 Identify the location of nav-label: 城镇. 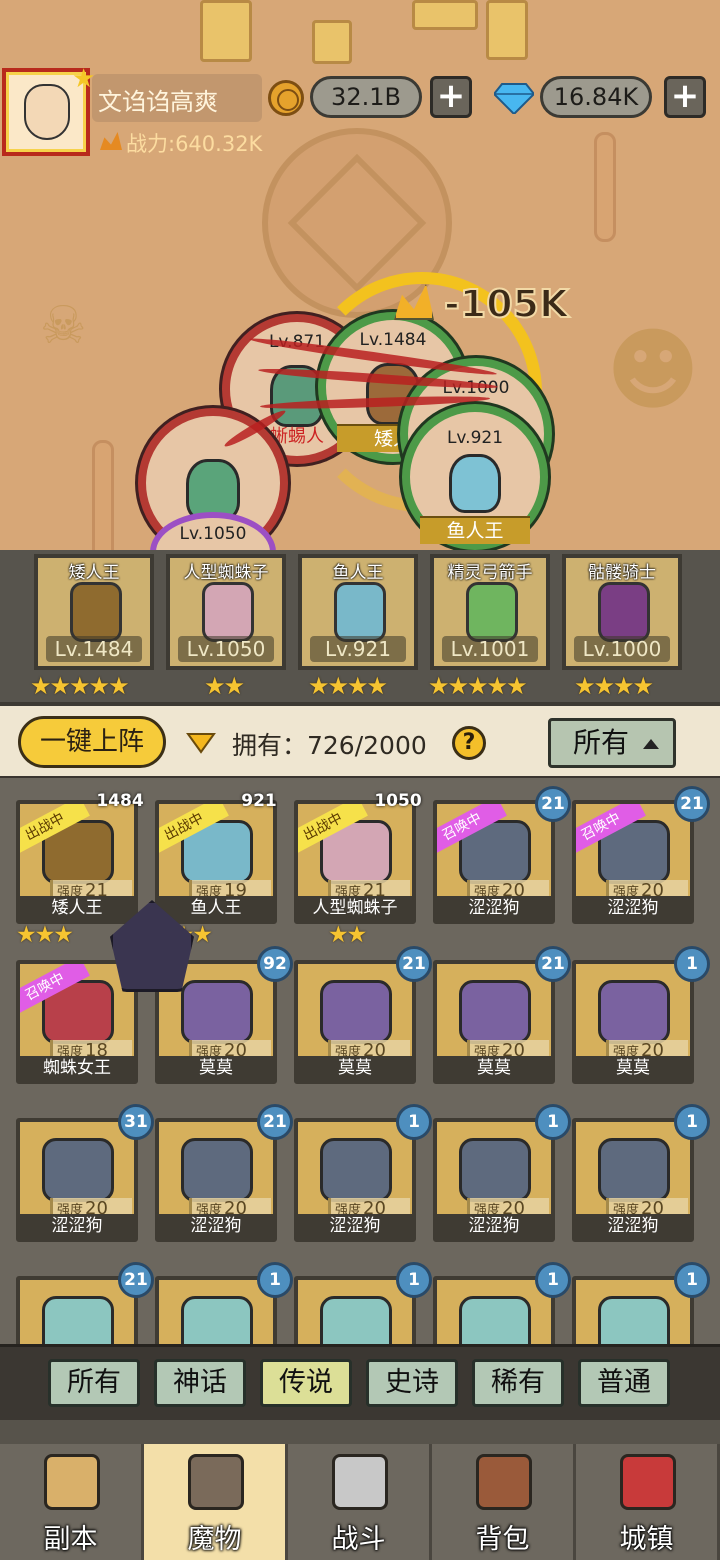
(646, 1539).